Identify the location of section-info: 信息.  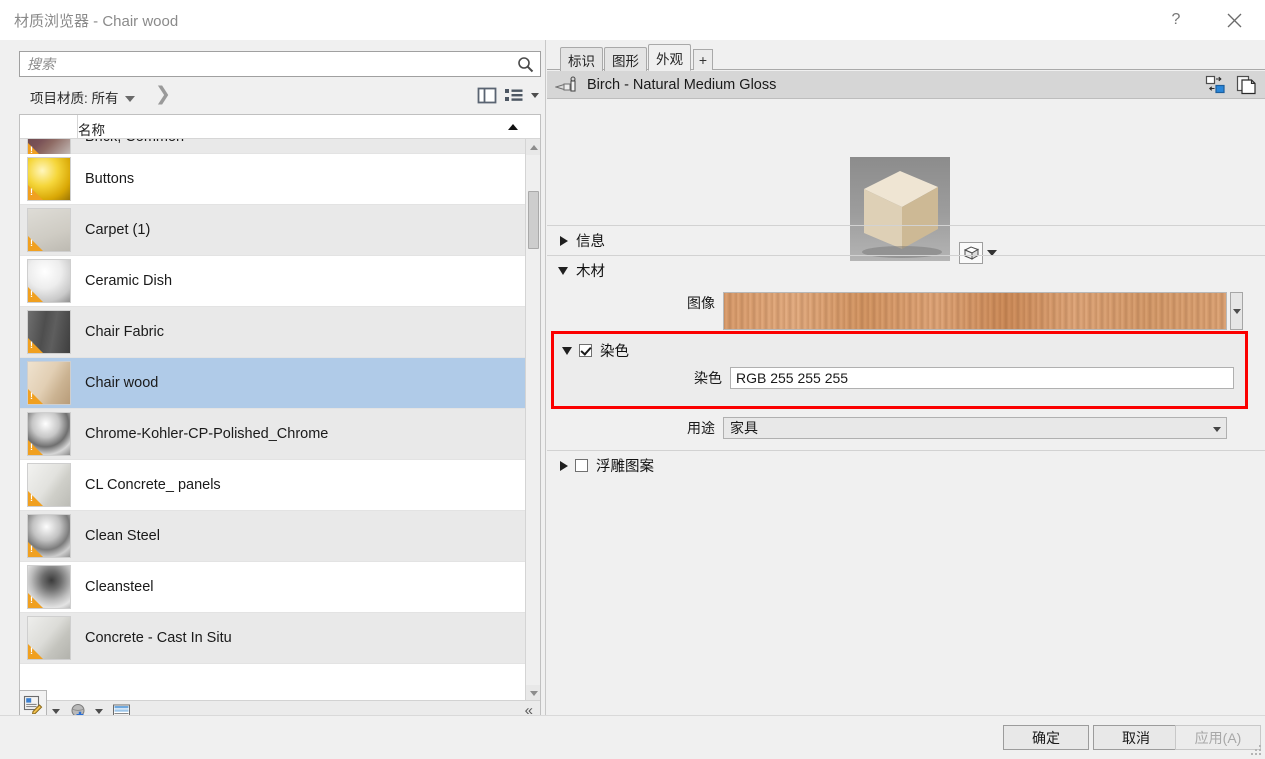
(906, 240).